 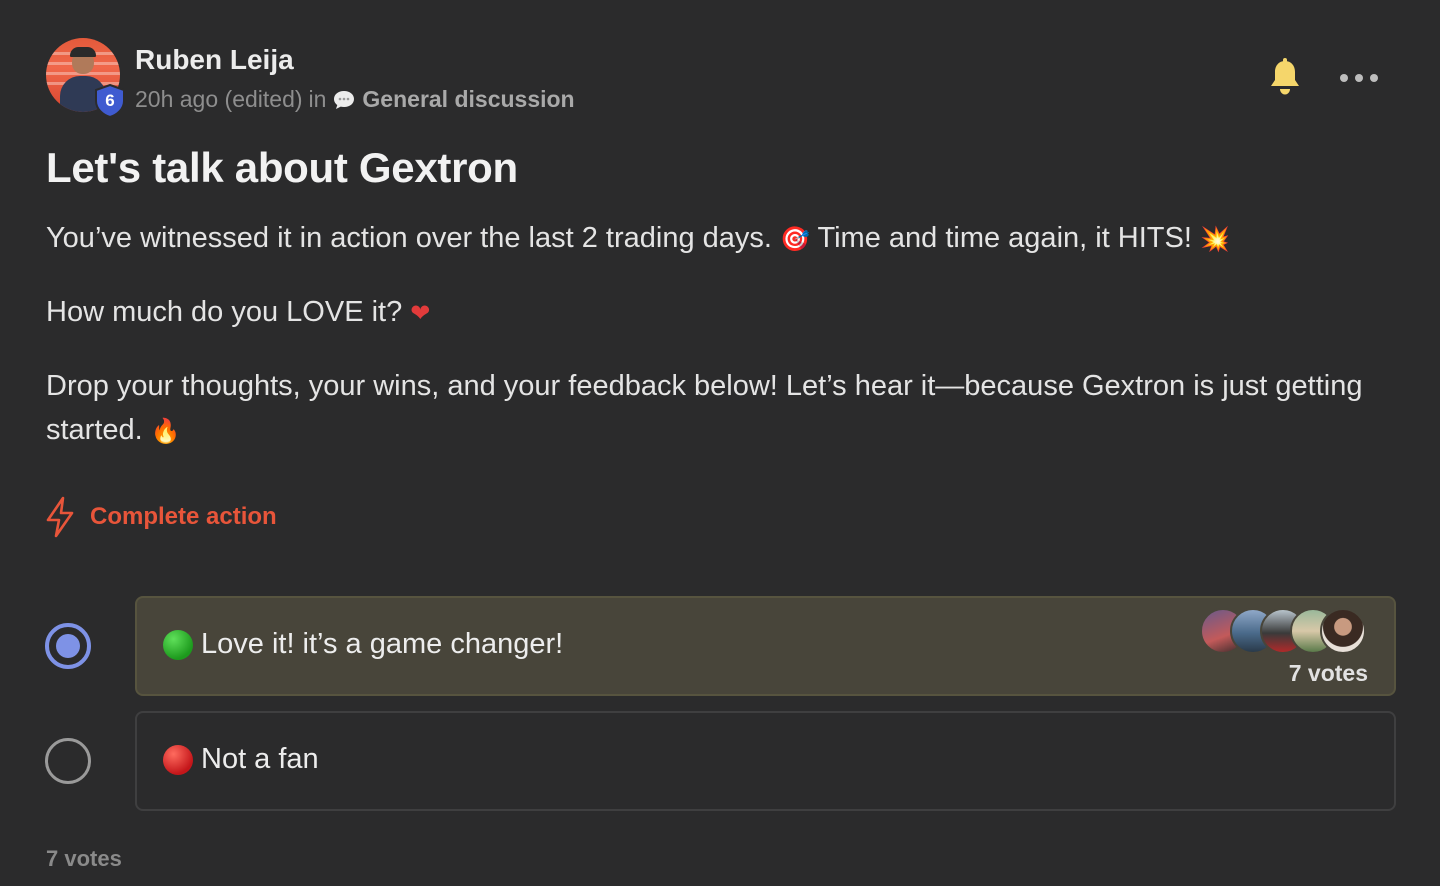 What do you see at coordinates (60, 517) in the screenshot?
I see `lightning-bolt-icon` at bounding box center [60, 517].